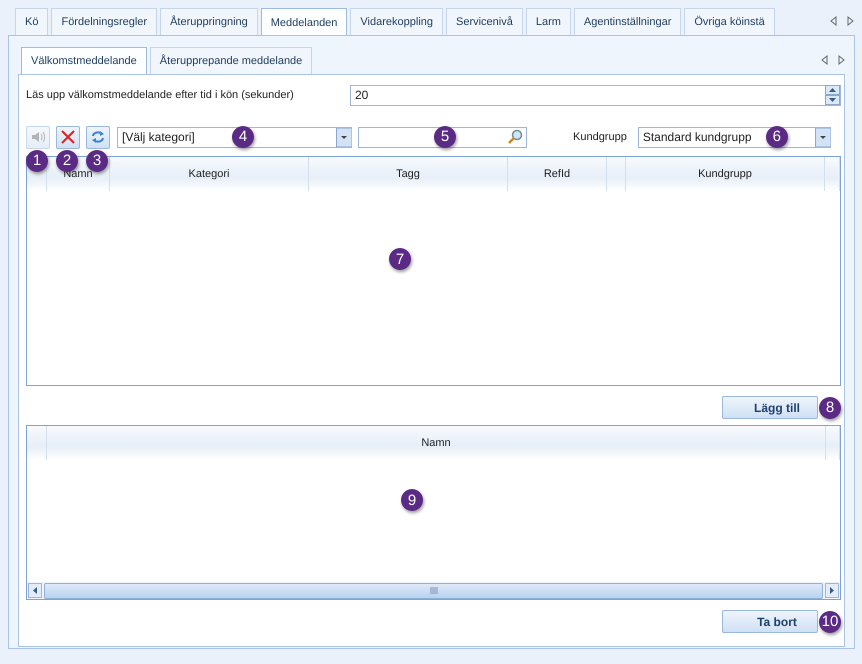 Image resolution: width=862 pixels, height=664 pixels. I want to click on tab: Kö, so click(31, 21).